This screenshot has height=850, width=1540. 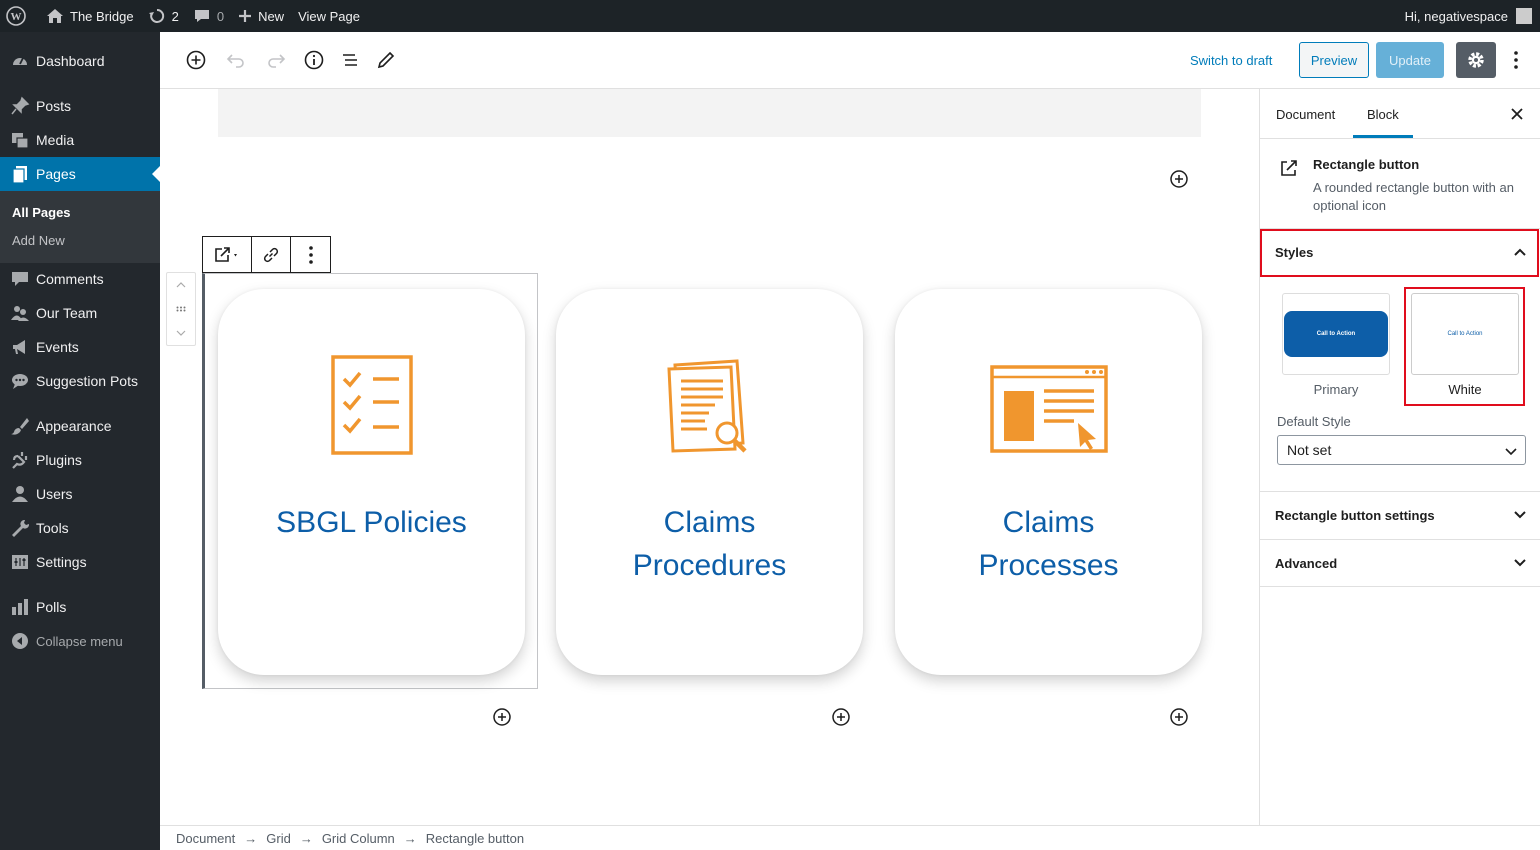 I want to click on breadcrumb-grid: Grid, so click(x=278, y=838).